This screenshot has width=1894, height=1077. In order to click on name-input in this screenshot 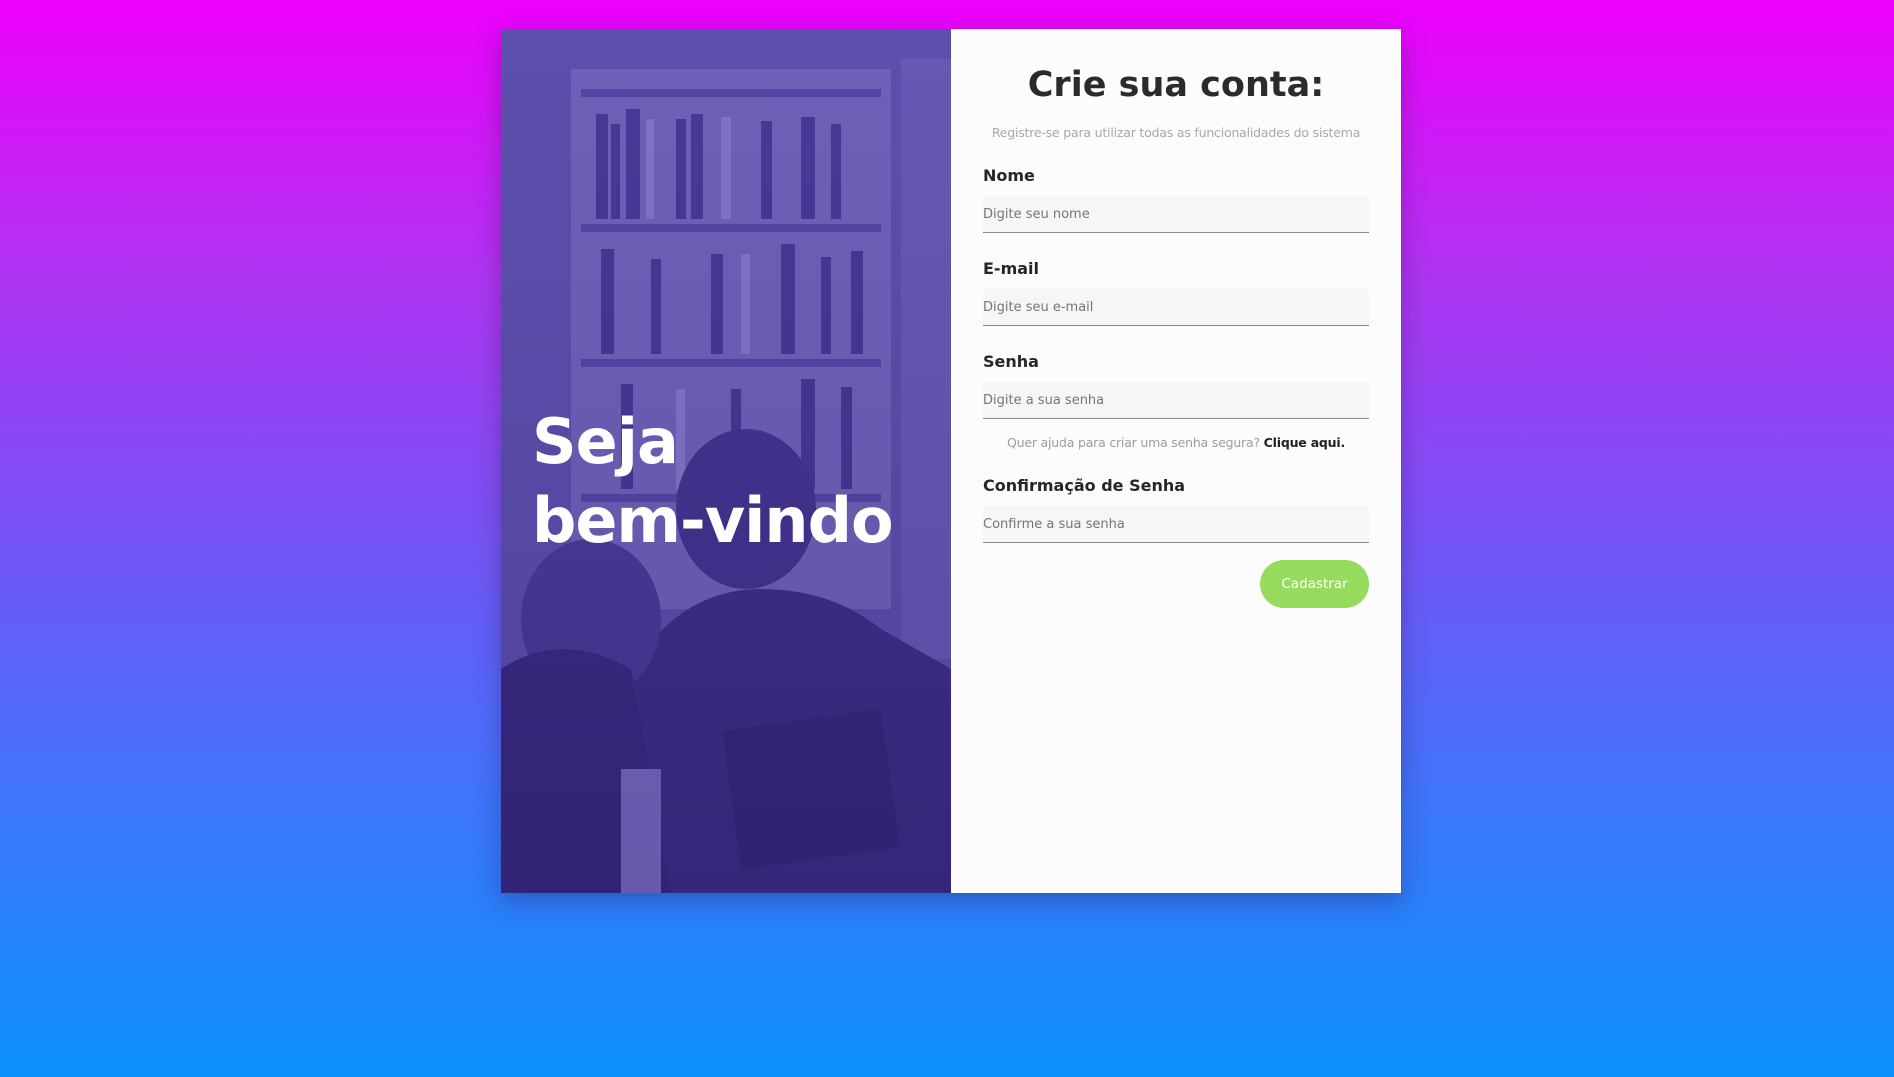, I will do `click(1176, 214)`.